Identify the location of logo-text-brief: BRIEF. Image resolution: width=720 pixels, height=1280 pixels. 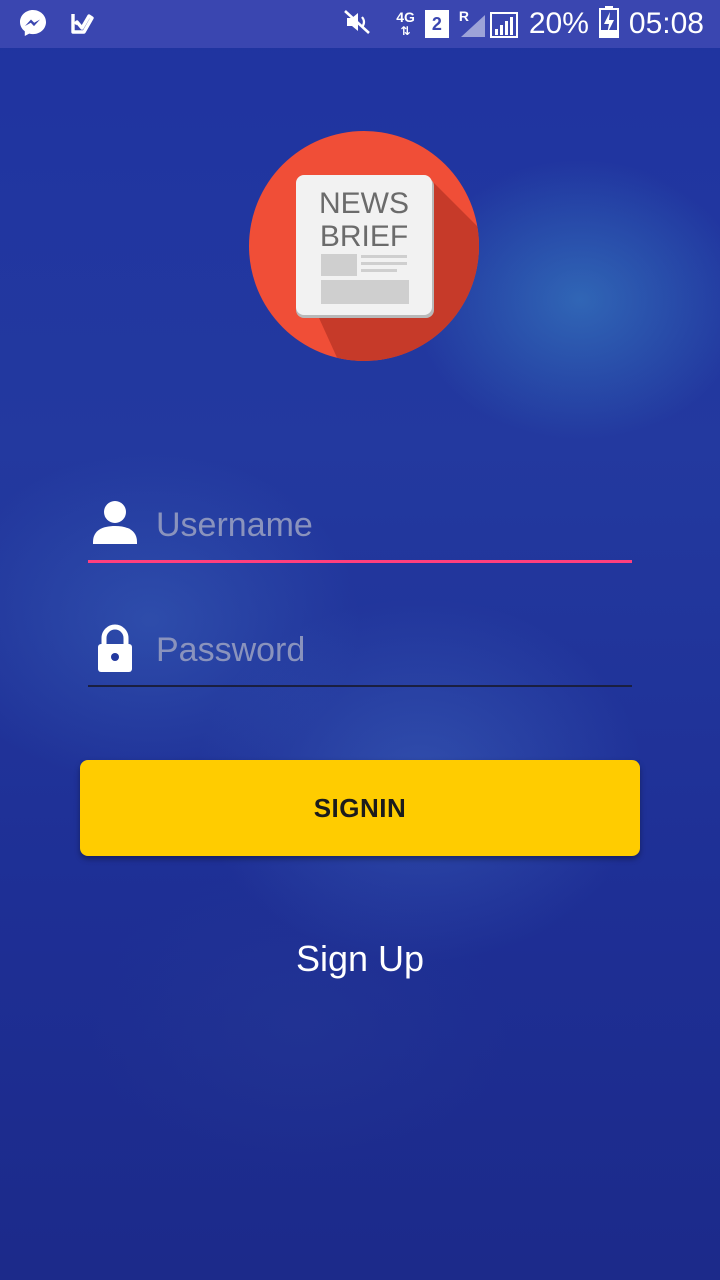
(364, 236).